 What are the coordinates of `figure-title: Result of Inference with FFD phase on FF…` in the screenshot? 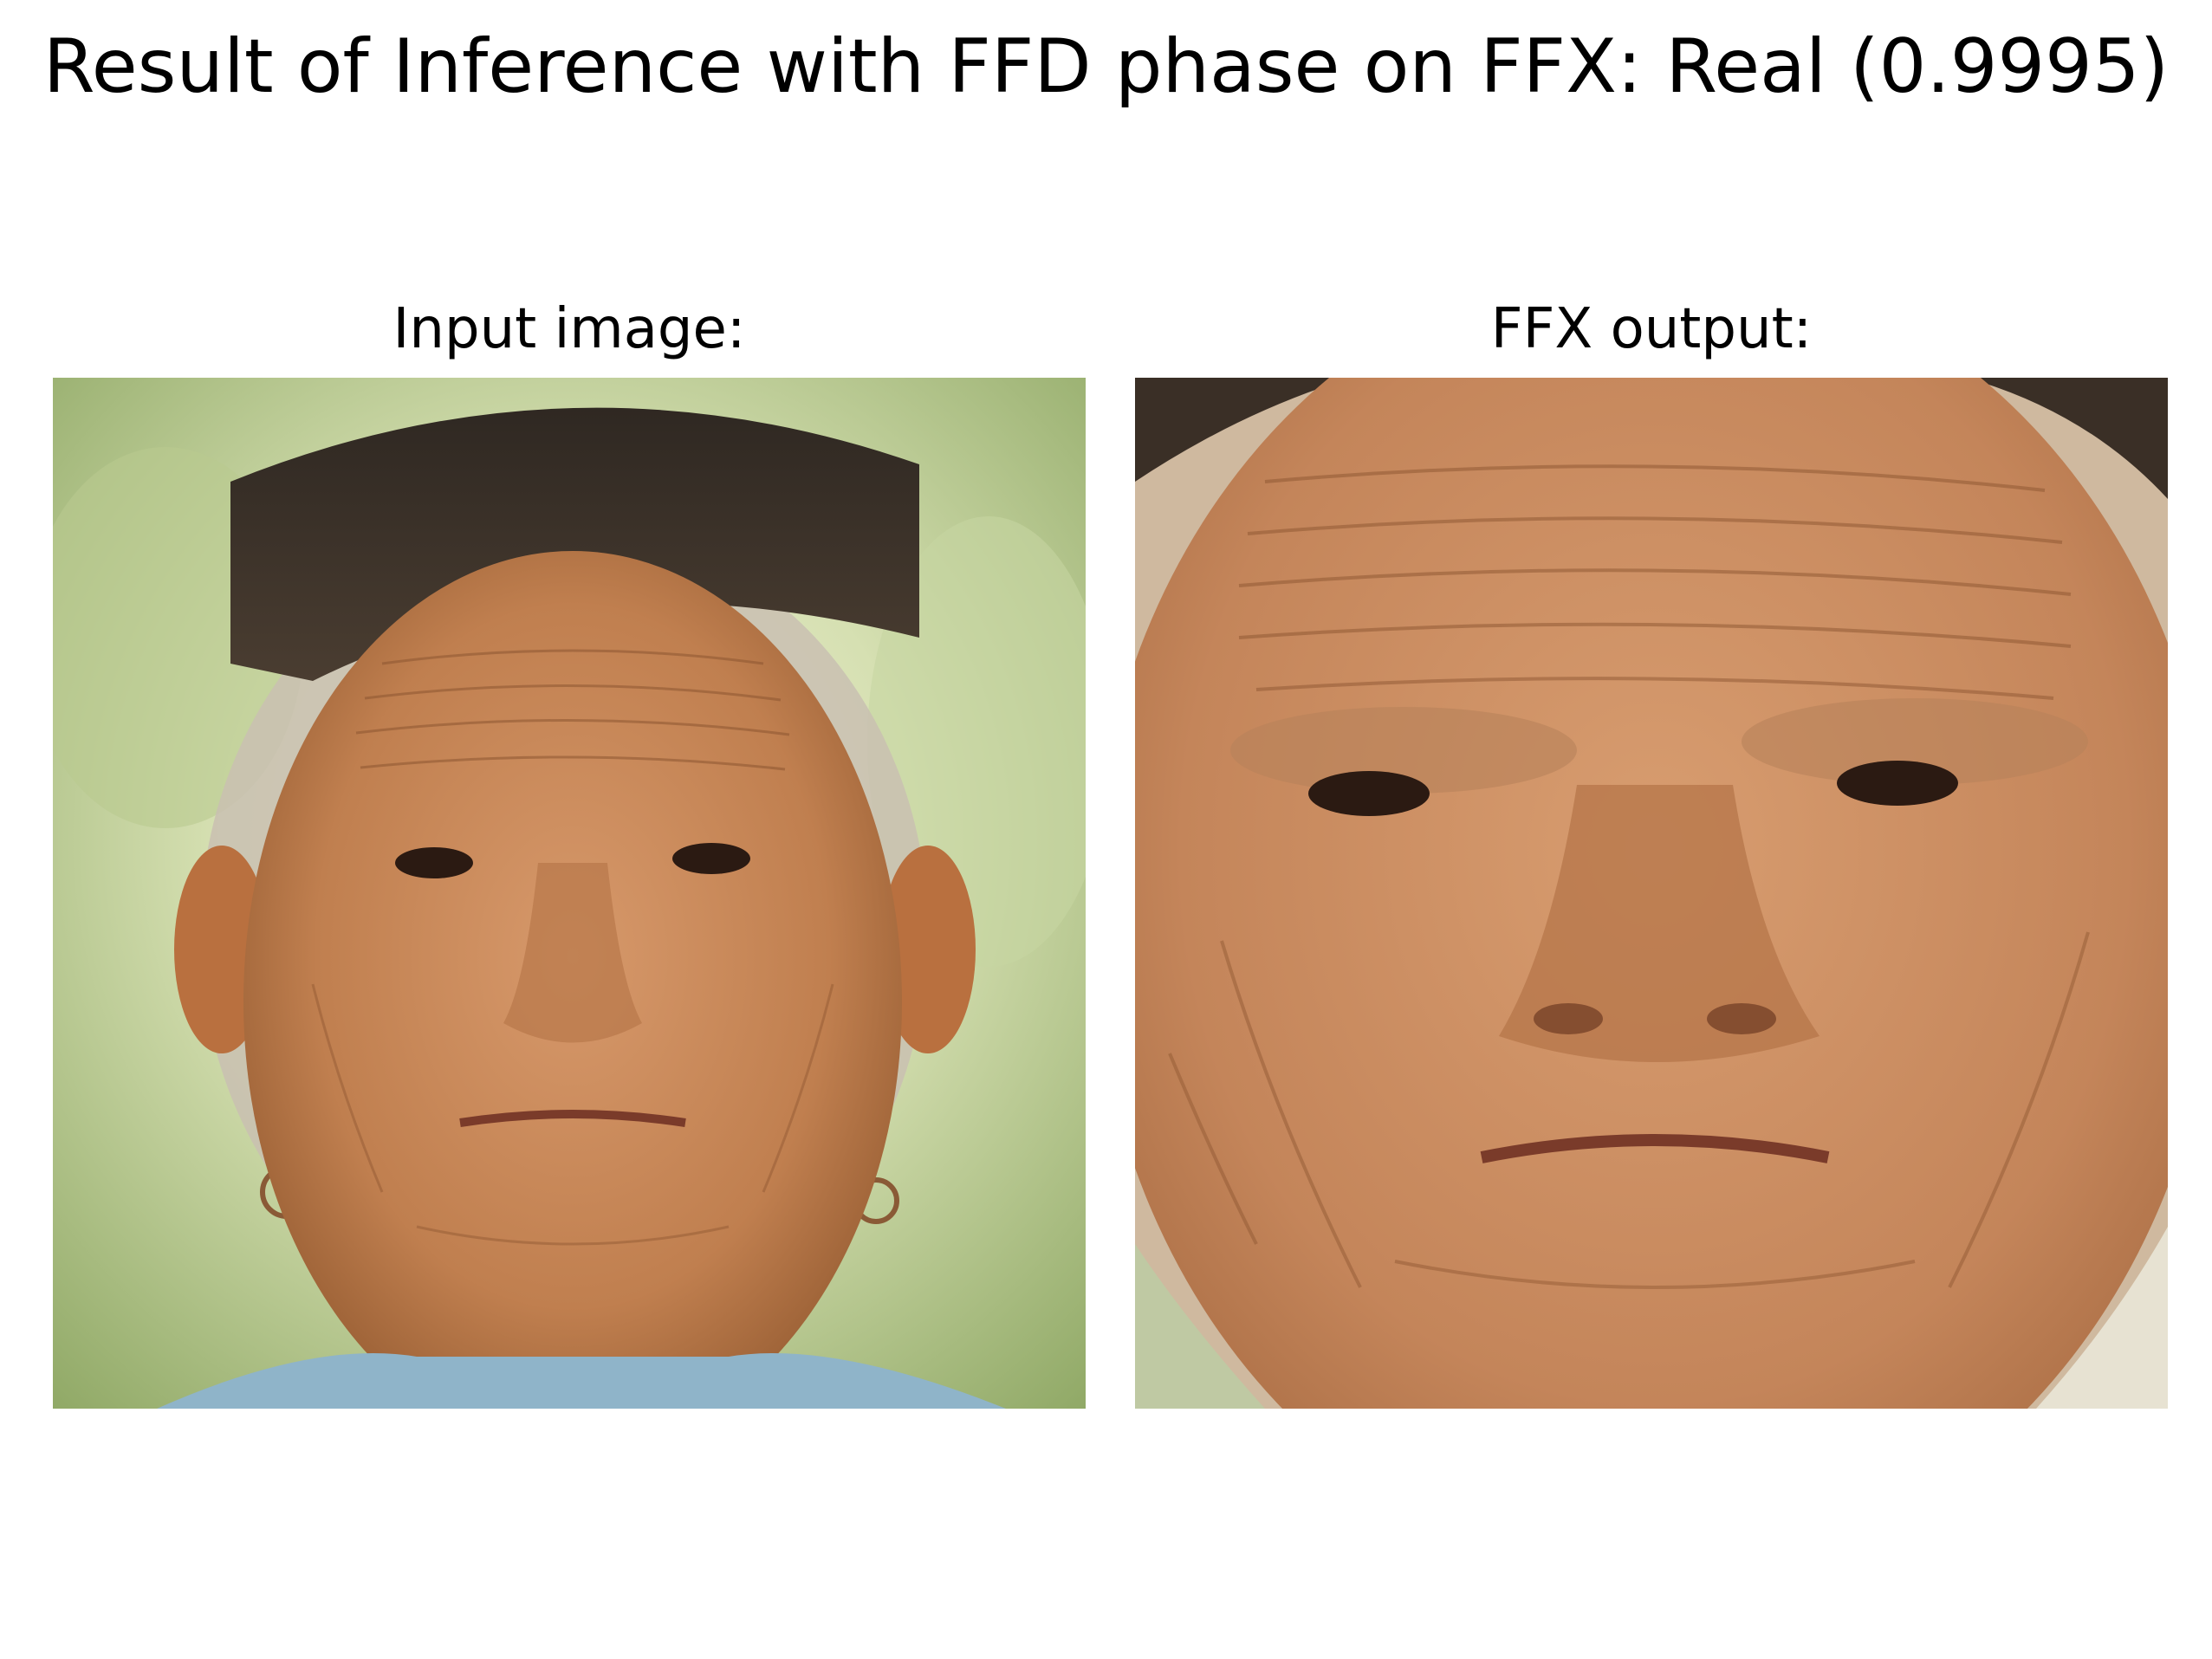 It's located at (1106, 66).